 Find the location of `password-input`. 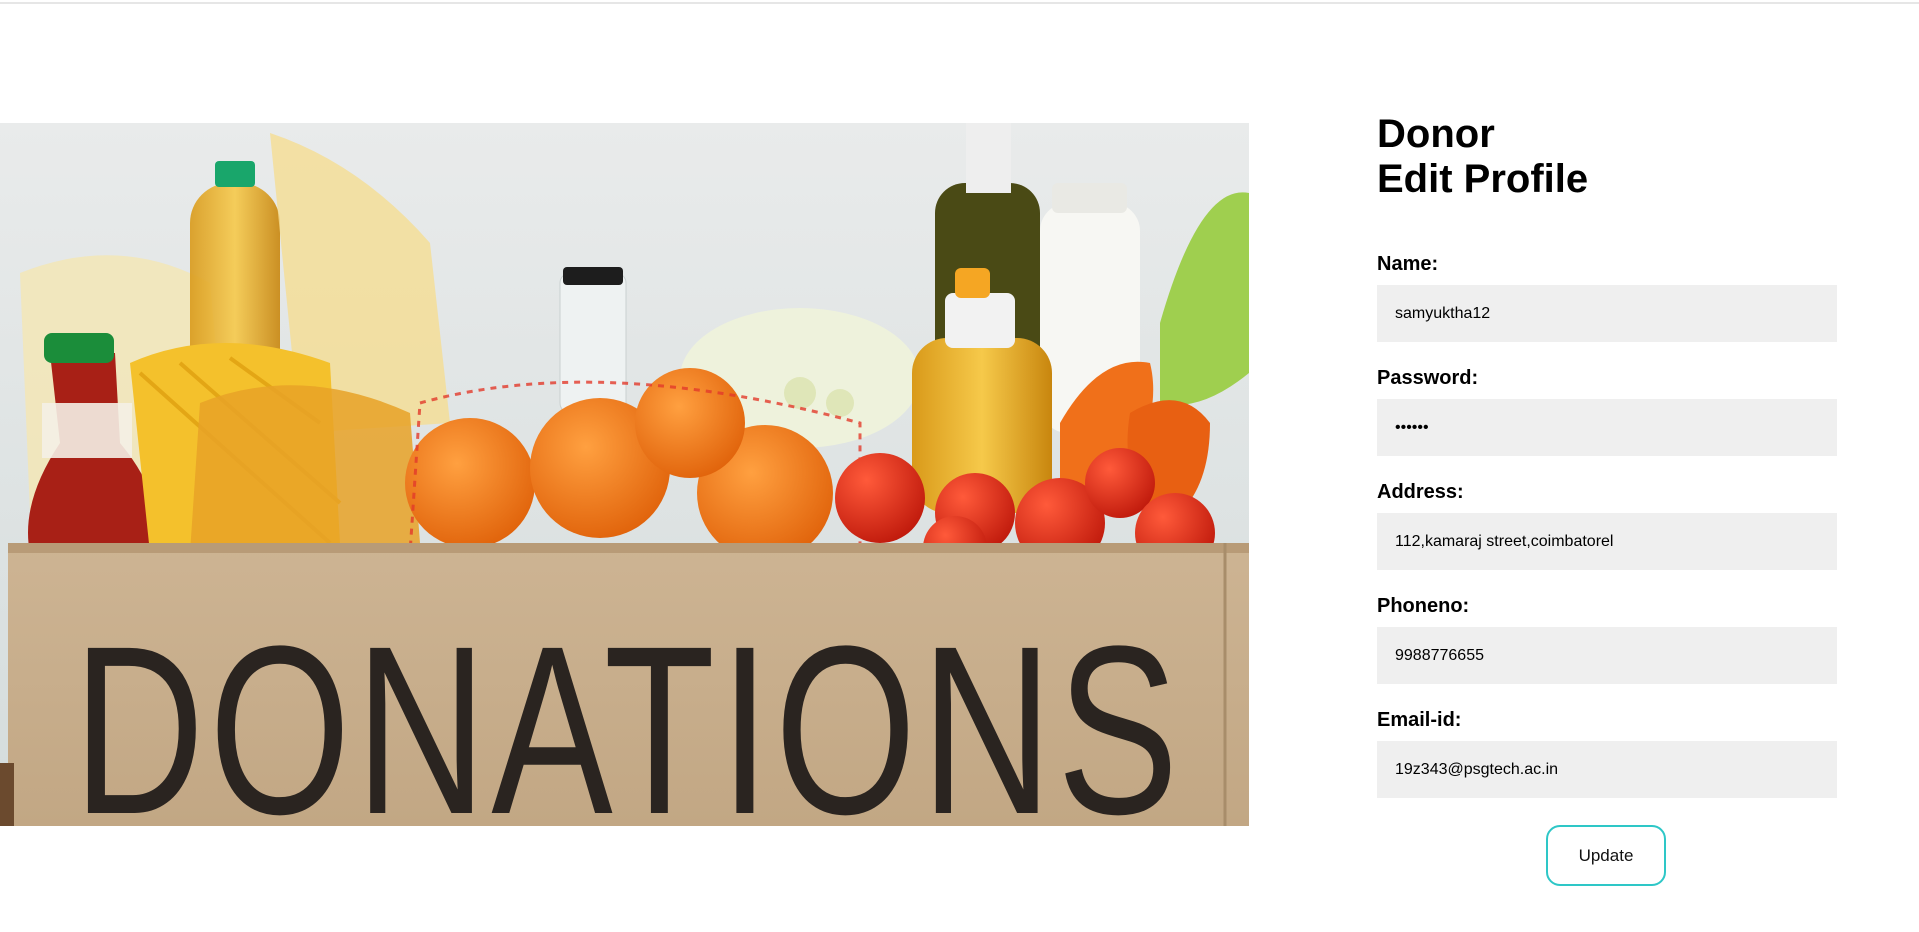

password-input is located at coordinates (1607, 427).